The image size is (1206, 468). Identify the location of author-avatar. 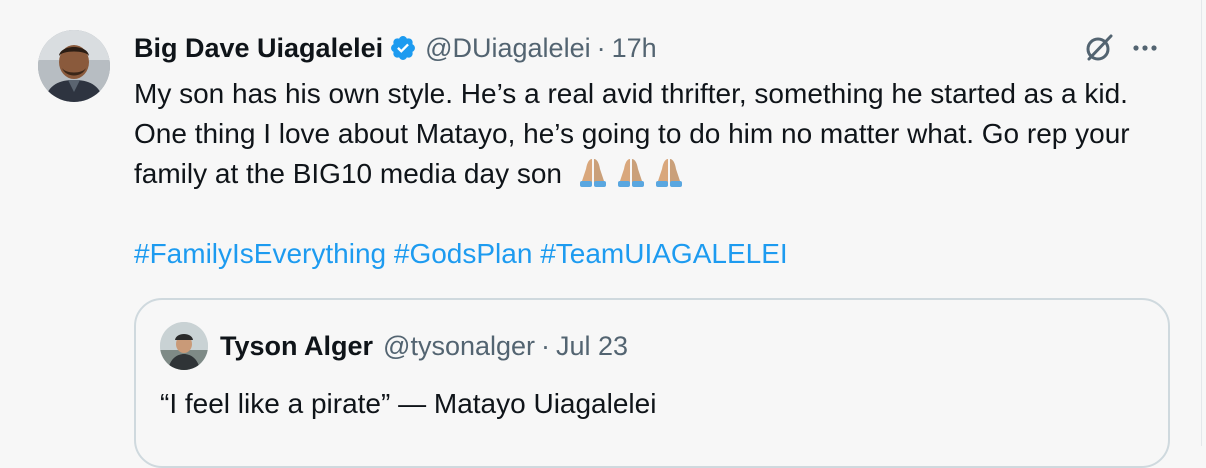
(74, 66).